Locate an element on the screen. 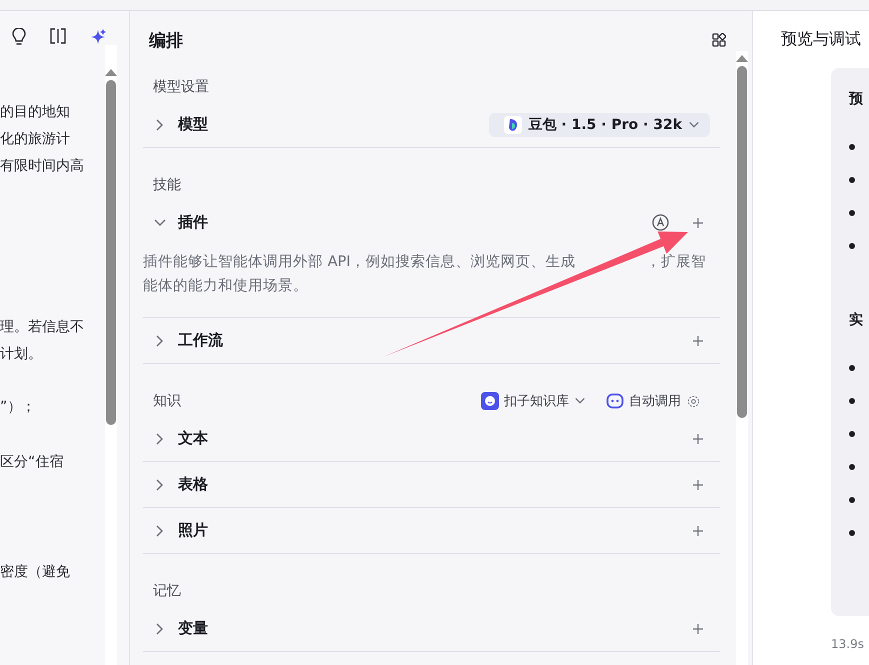  elapsed-time: 13.9s is located at coordinates (848, 644).